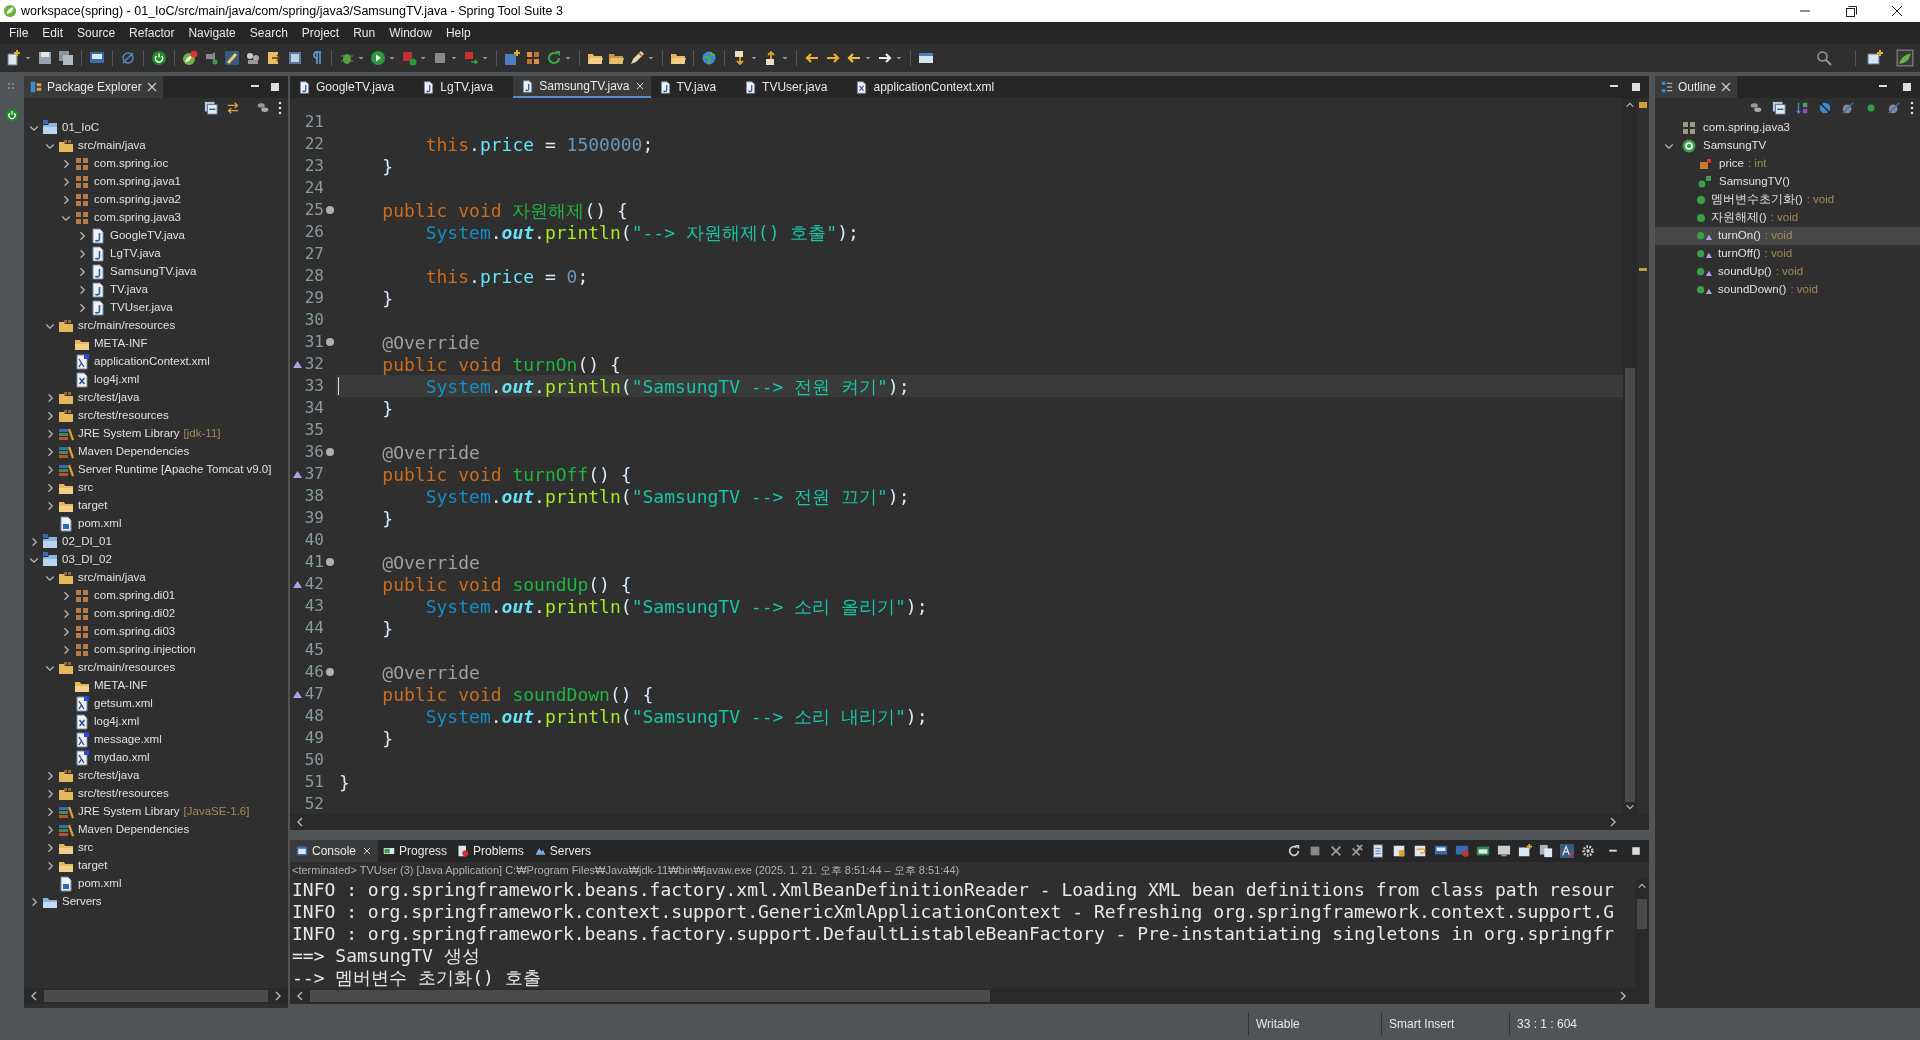 This screenshot has height=1040, width=1920. I want to click on sync-icon, so click(1294, 851).